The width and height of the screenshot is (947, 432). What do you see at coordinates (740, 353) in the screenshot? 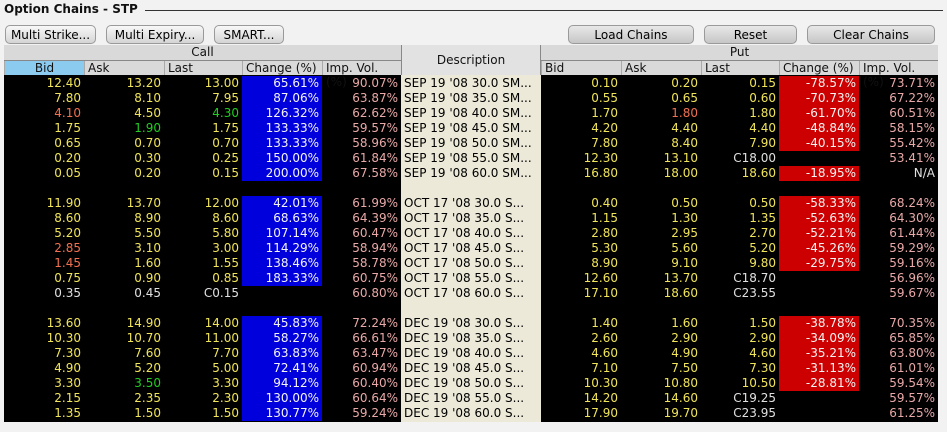
I see `put-last-cell: 4.60` at bounding box center [740, 353].